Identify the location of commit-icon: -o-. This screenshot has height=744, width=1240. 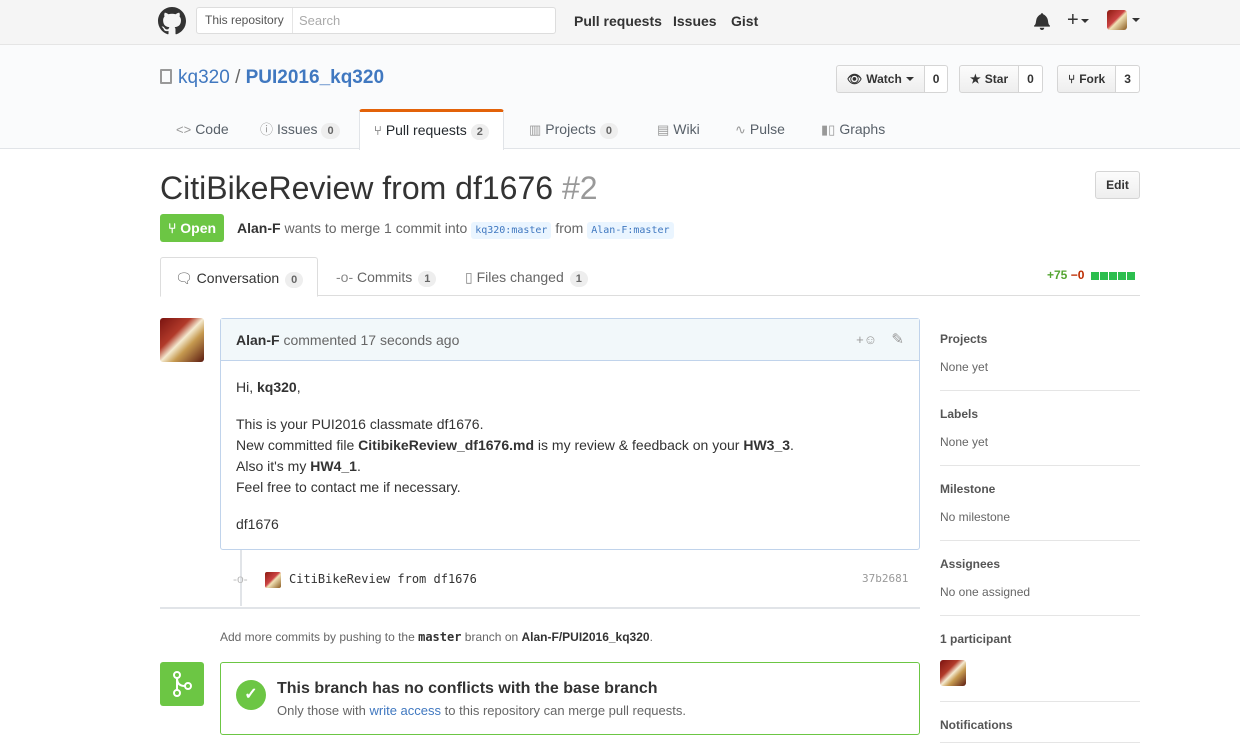
(240, 579).